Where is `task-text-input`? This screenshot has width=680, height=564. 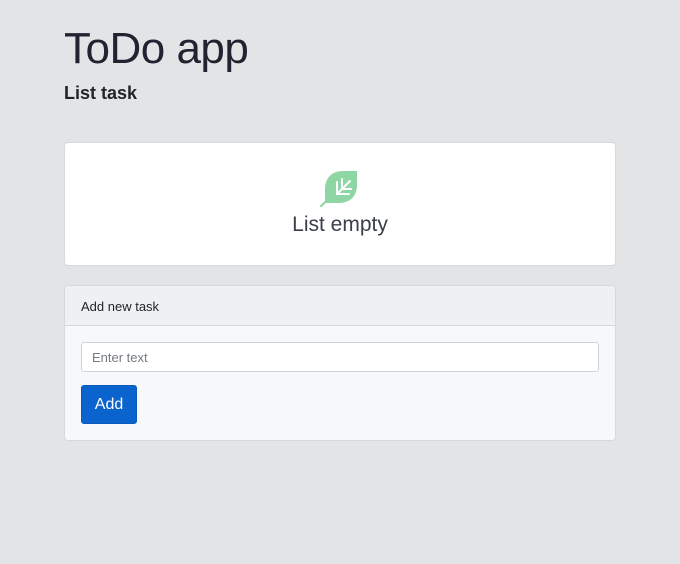 task-text-input is located at coordinates (340, 357).